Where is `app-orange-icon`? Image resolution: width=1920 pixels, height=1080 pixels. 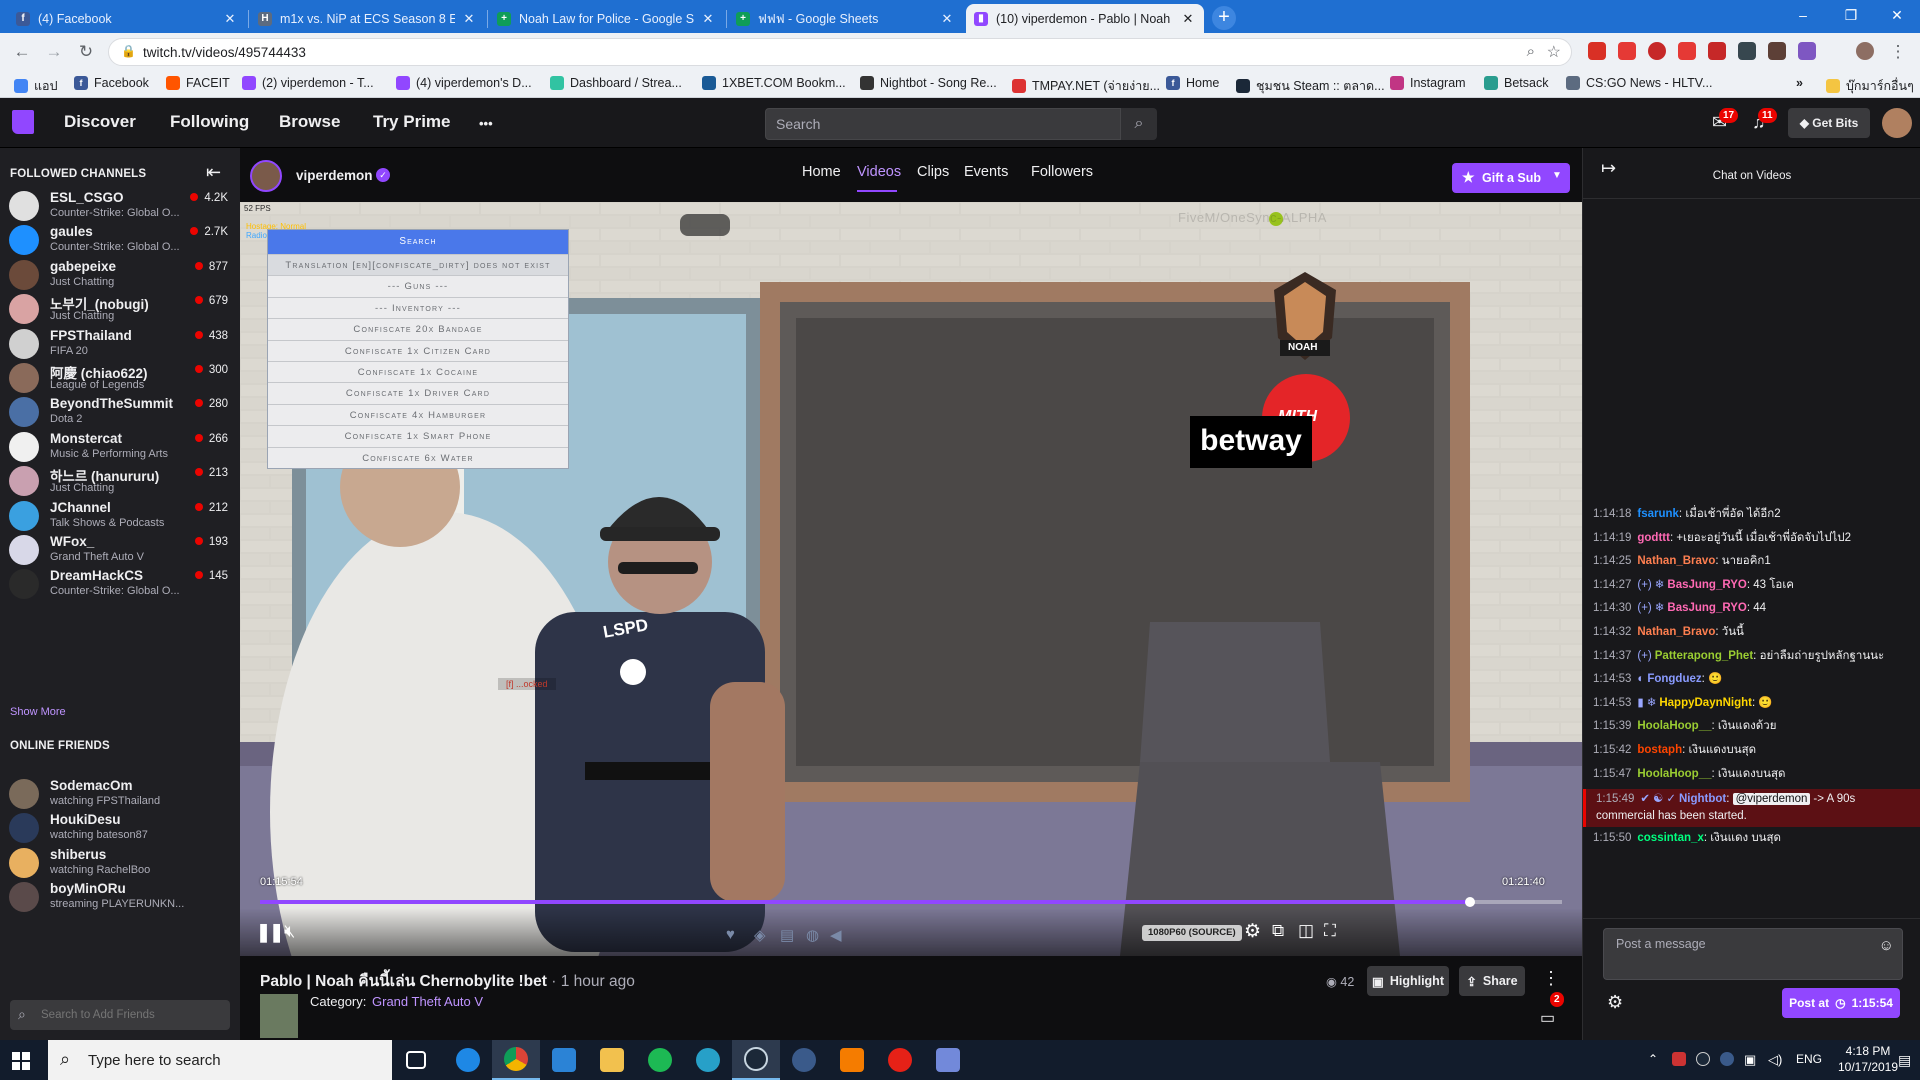 app-orange-icon is located at coordinates (852, 1060).